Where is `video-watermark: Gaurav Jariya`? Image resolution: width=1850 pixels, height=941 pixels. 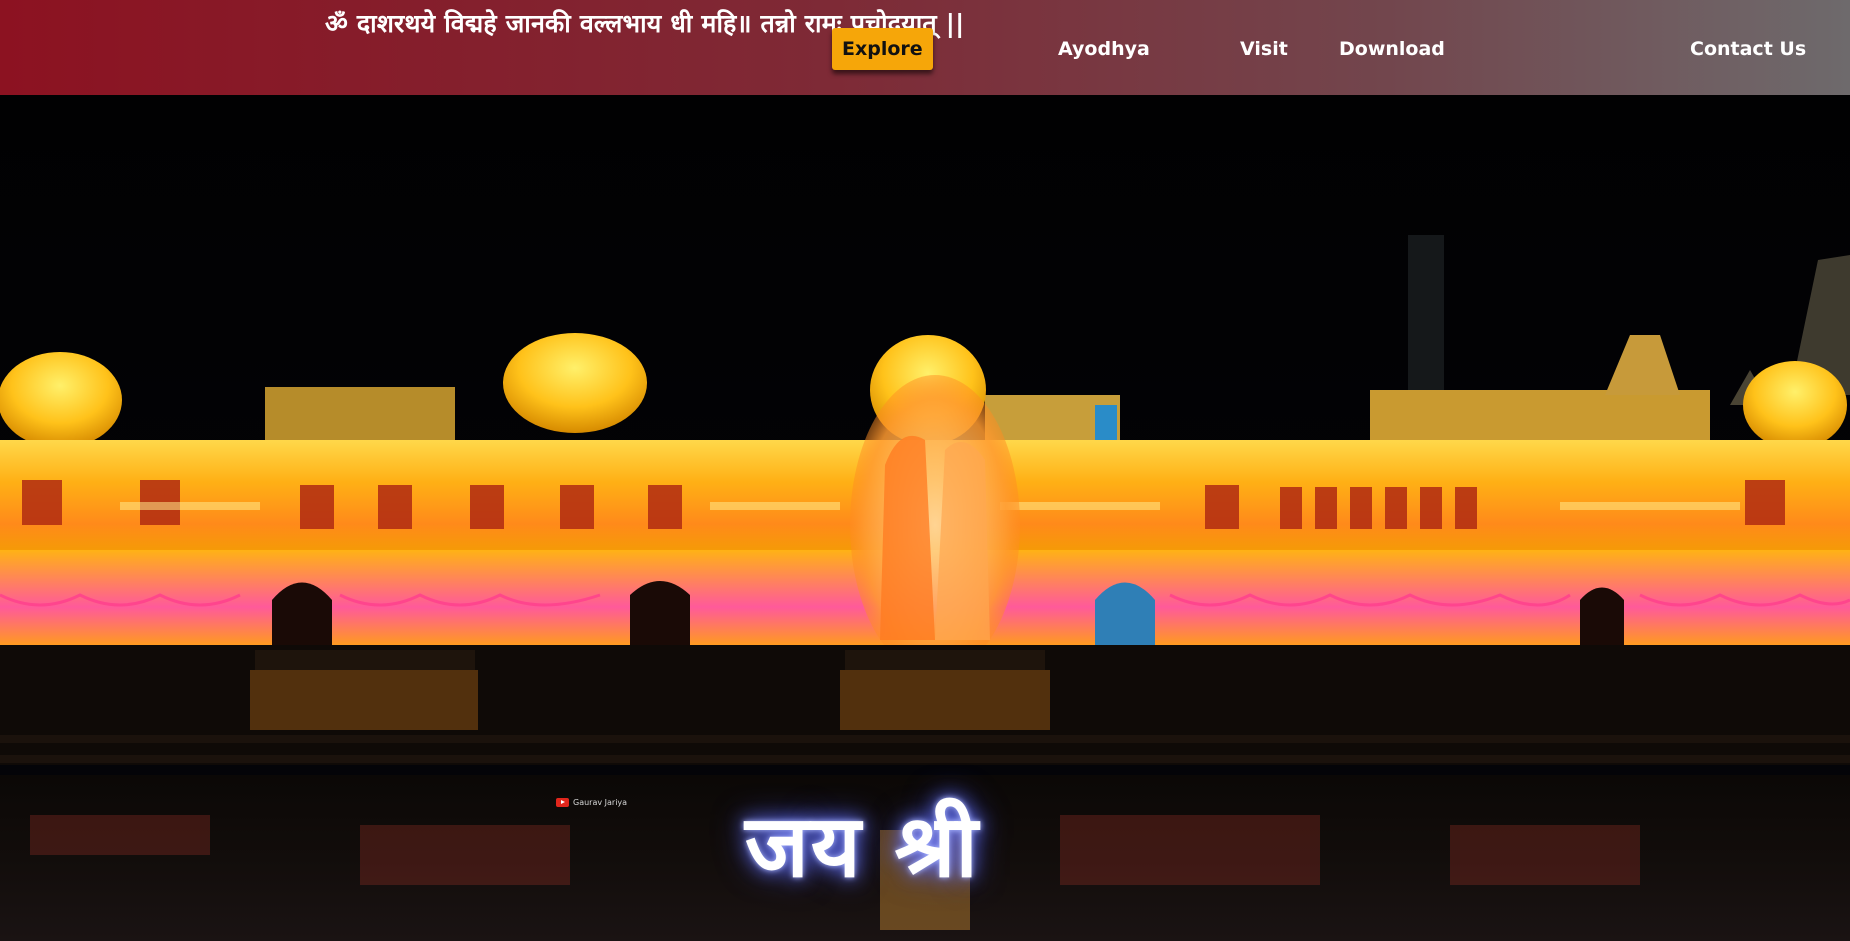 video-watermark: Gaurav Jariya is located at coordinates (591, 802).